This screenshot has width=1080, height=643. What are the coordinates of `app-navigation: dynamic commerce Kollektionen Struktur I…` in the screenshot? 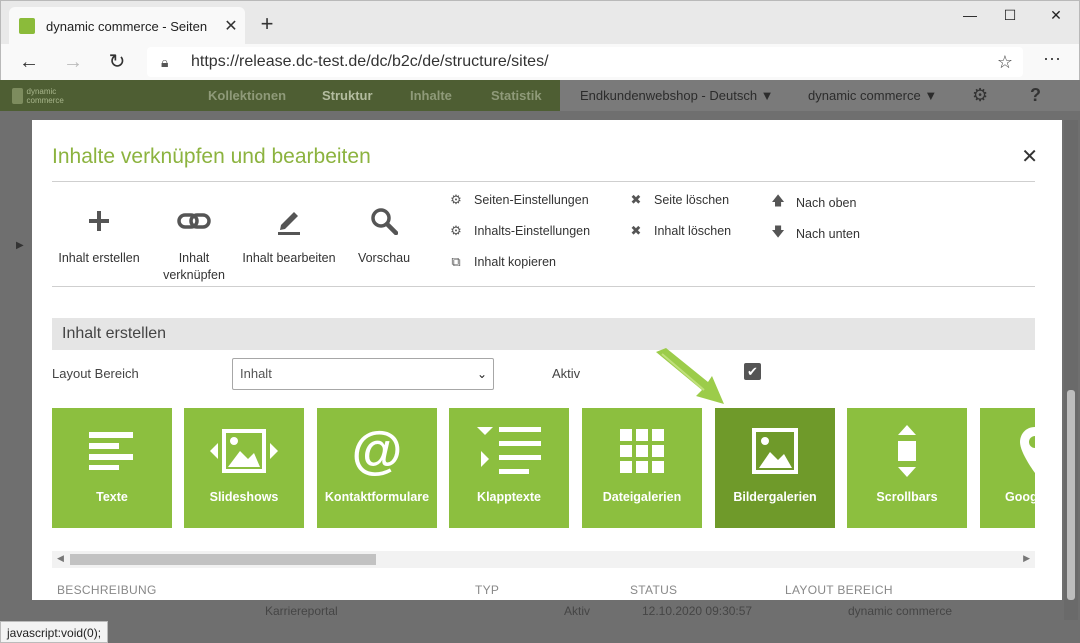 It's located at (540, 95).